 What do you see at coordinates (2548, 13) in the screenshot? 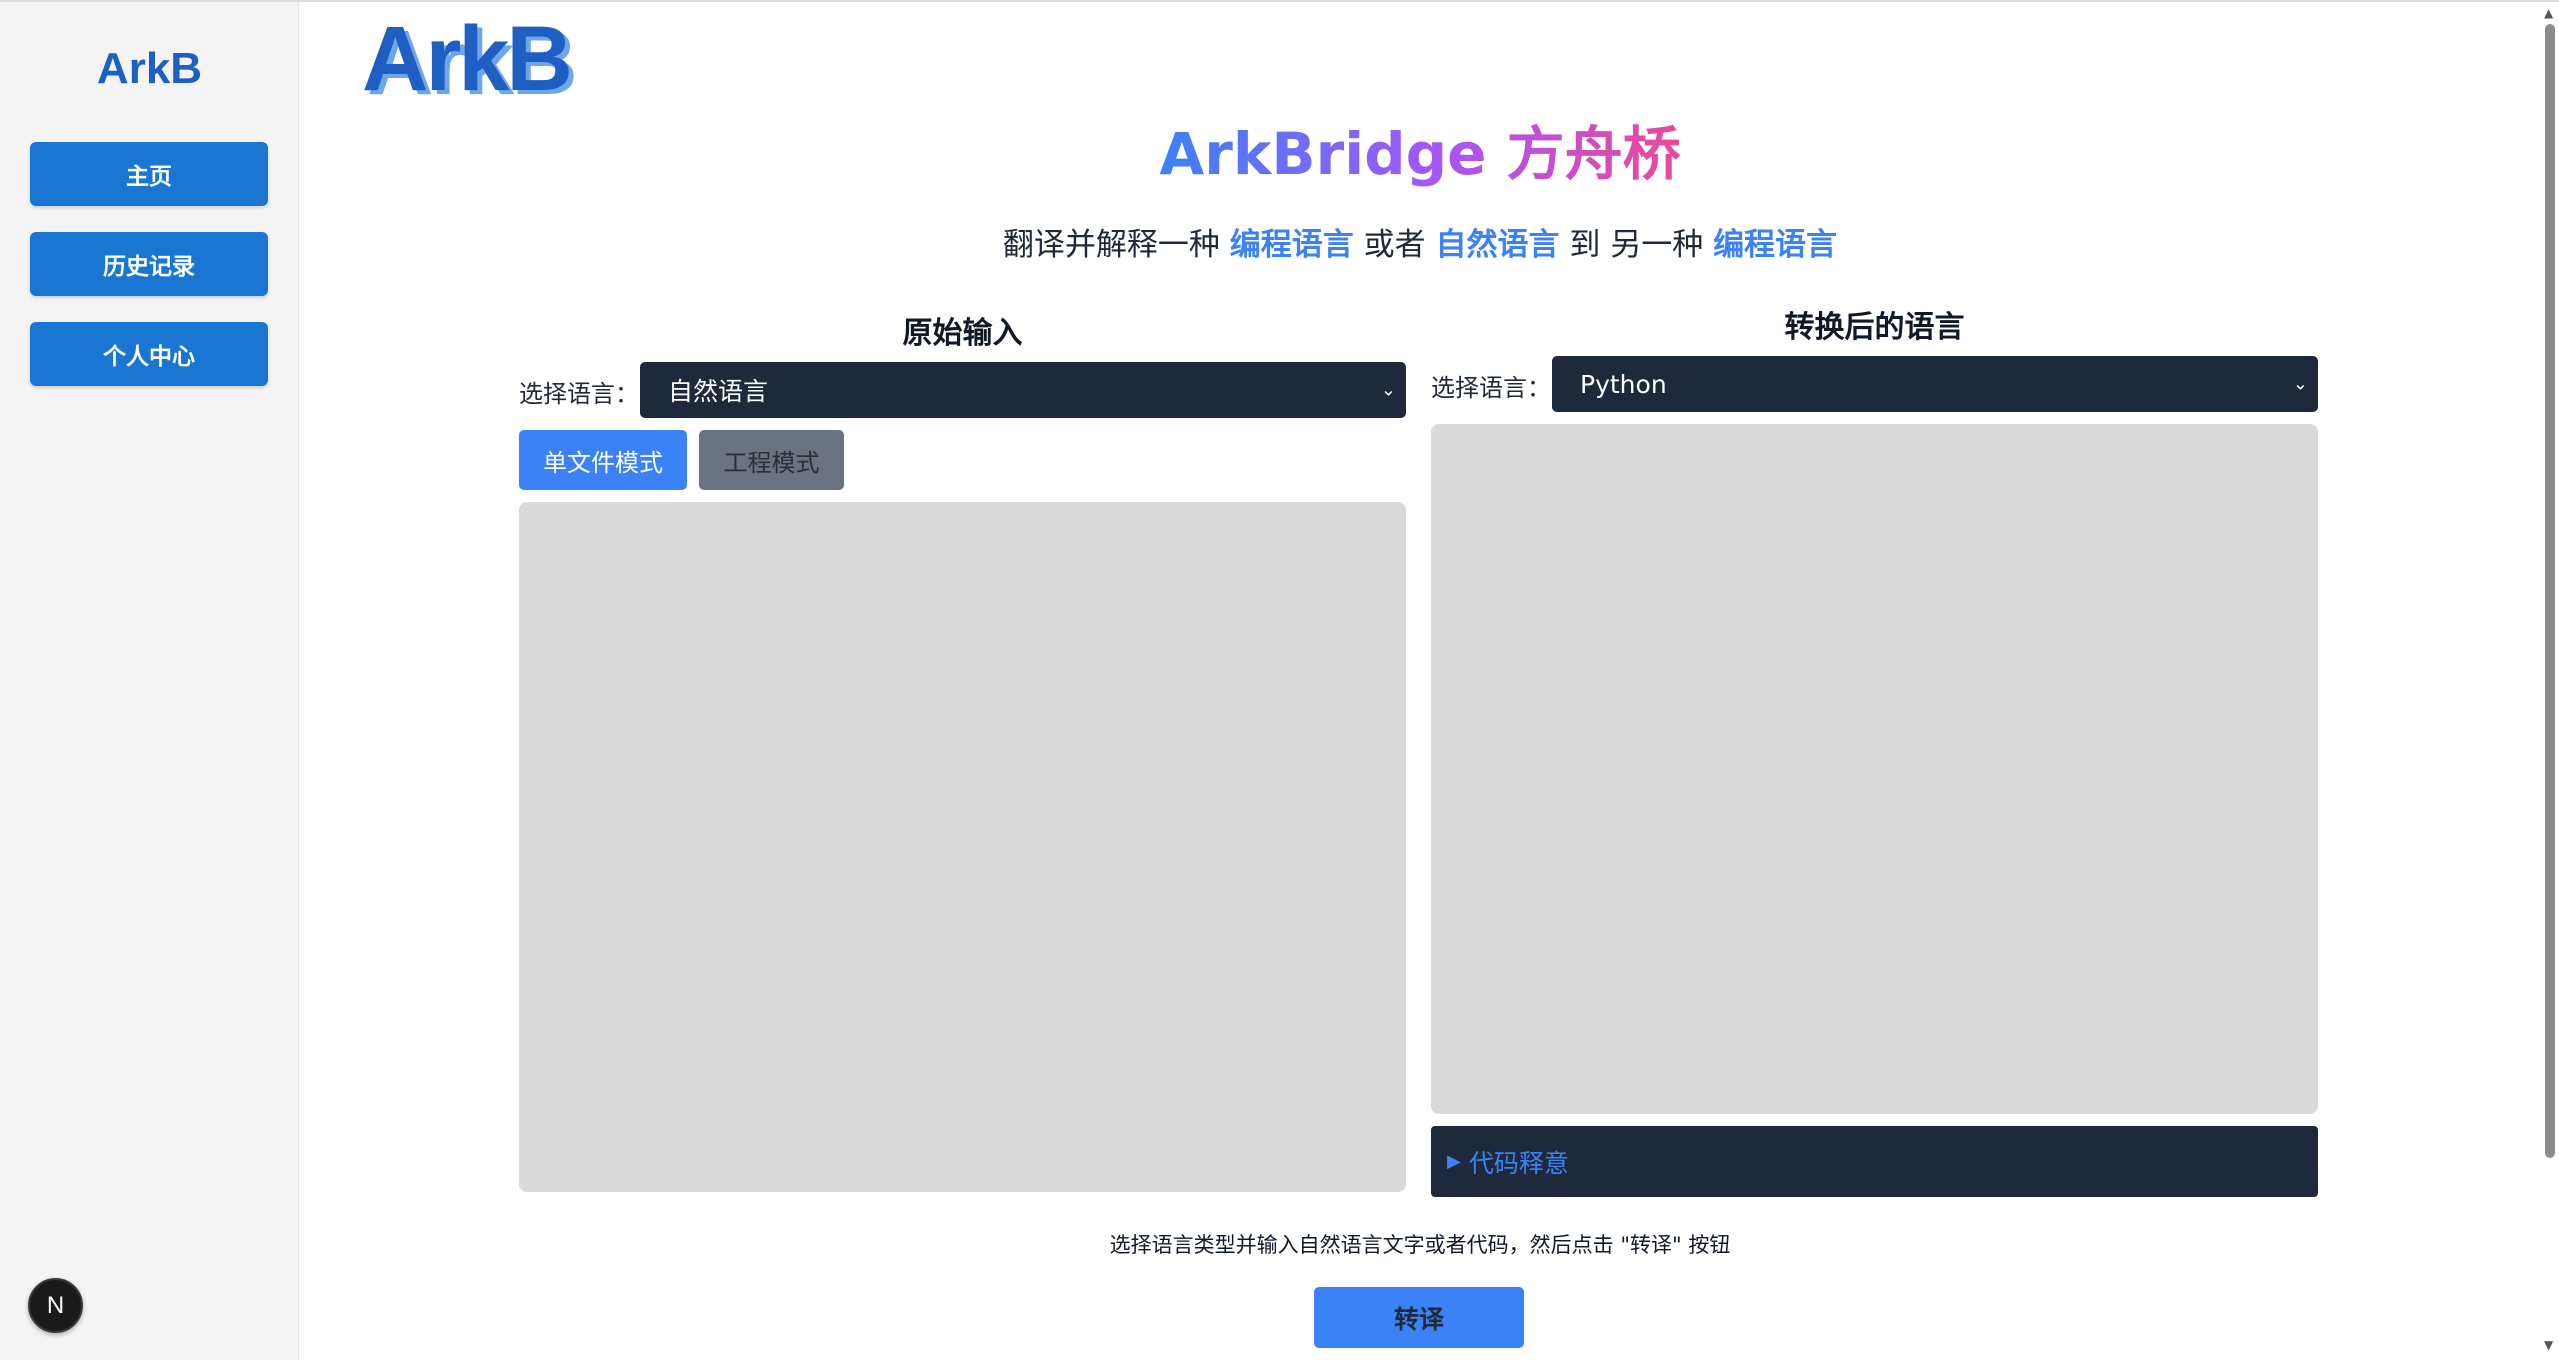
I see `scroll-up-arrow-icon: ▲` at bounding box center [2548, 13].